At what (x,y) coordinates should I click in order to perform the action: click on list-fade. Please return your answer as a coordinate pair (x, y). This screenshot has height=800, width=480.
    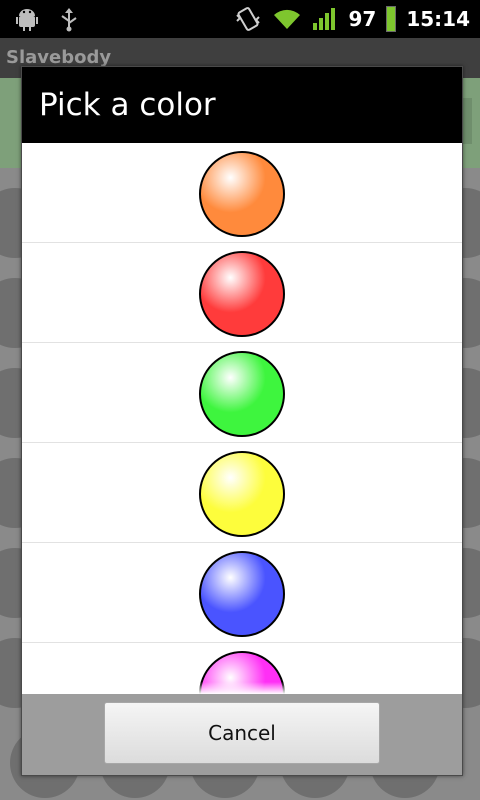
    Looking at the image, I should click on (242, 688).